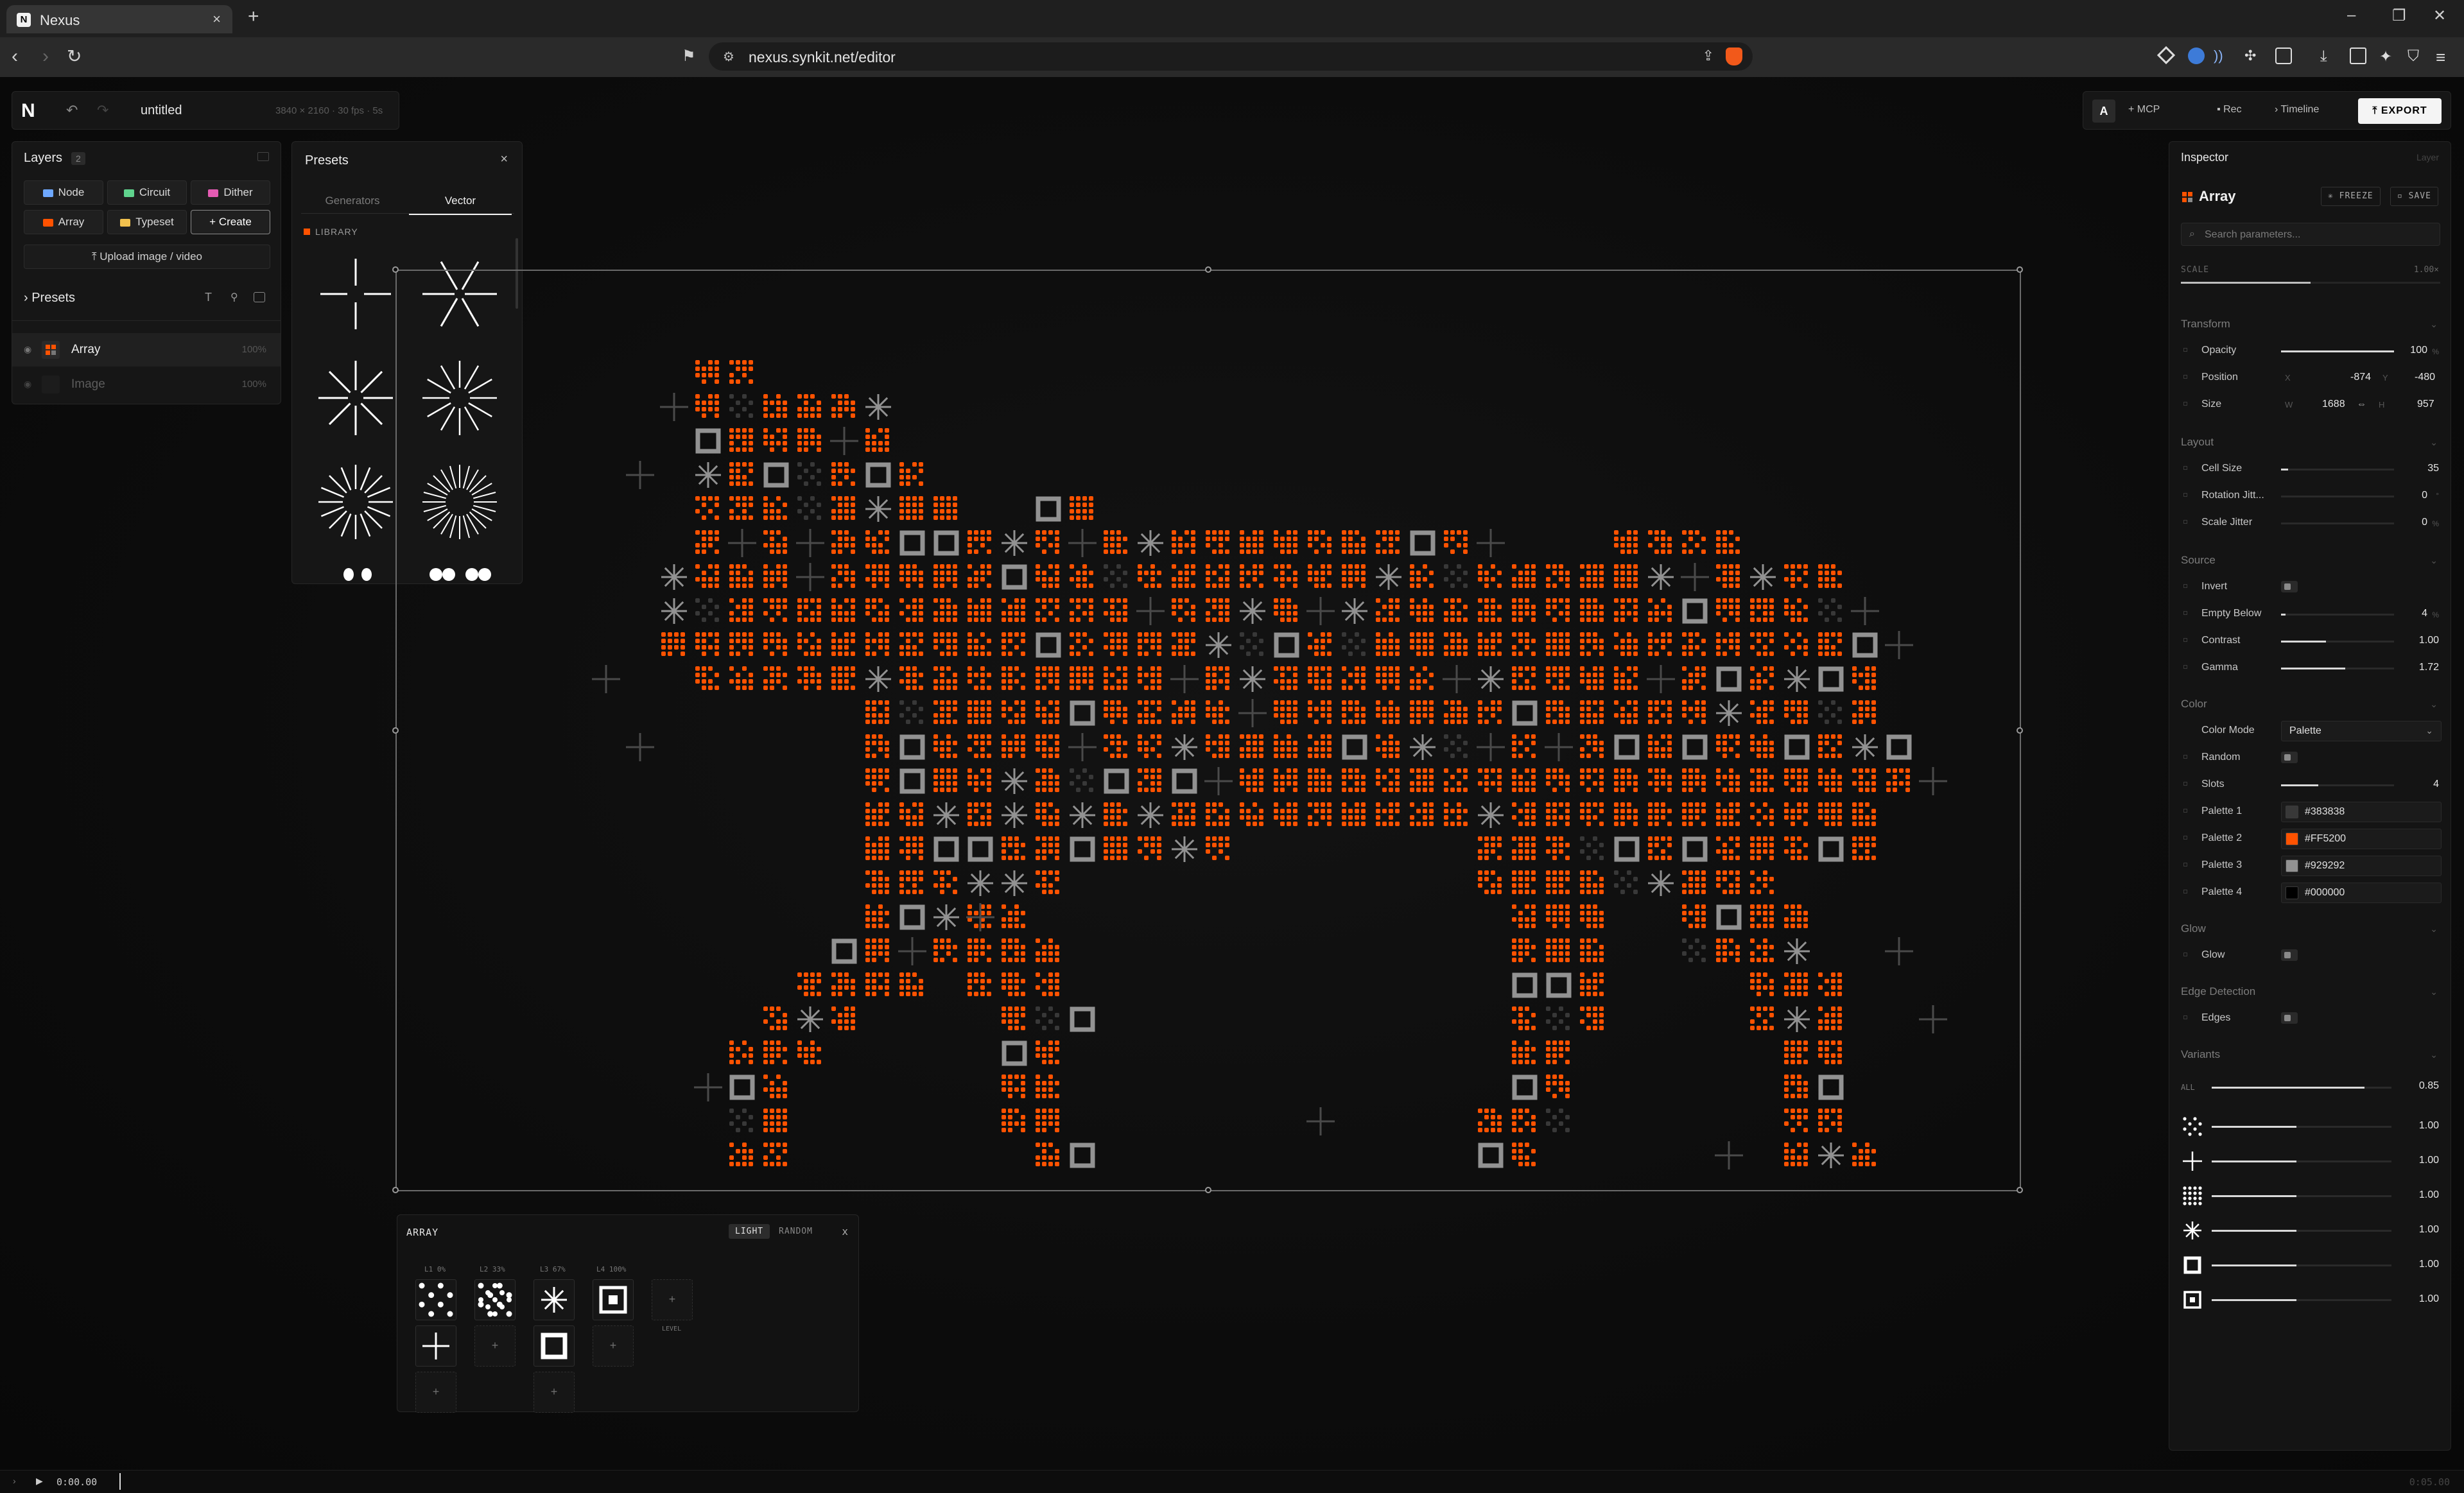 This screenshot has height=1493, width=2464. Describe the element at coordinates (147, 222) in the screenshot. I see `add-typeset-button: Typeset` at that location.